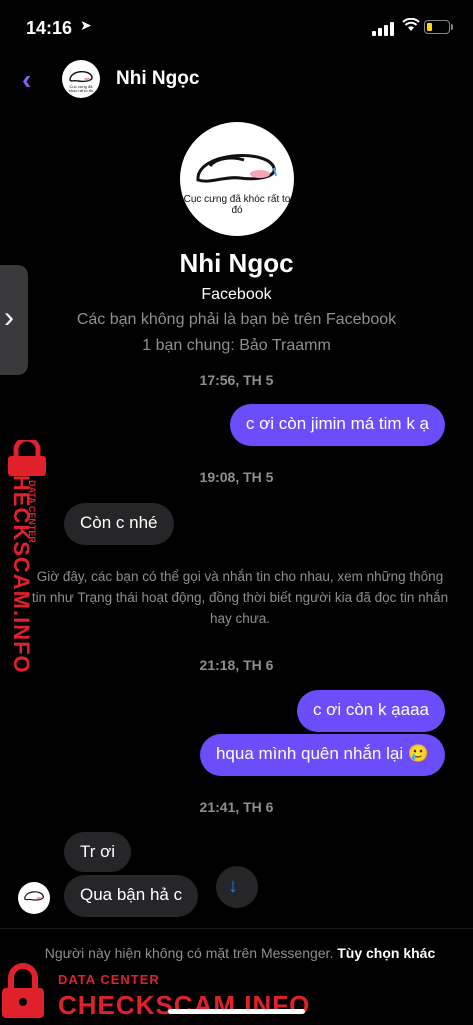  Describe the element at coordinates (236, 807) in the screenshot. I see `timestamp: 21:41, TH 6` at that location.